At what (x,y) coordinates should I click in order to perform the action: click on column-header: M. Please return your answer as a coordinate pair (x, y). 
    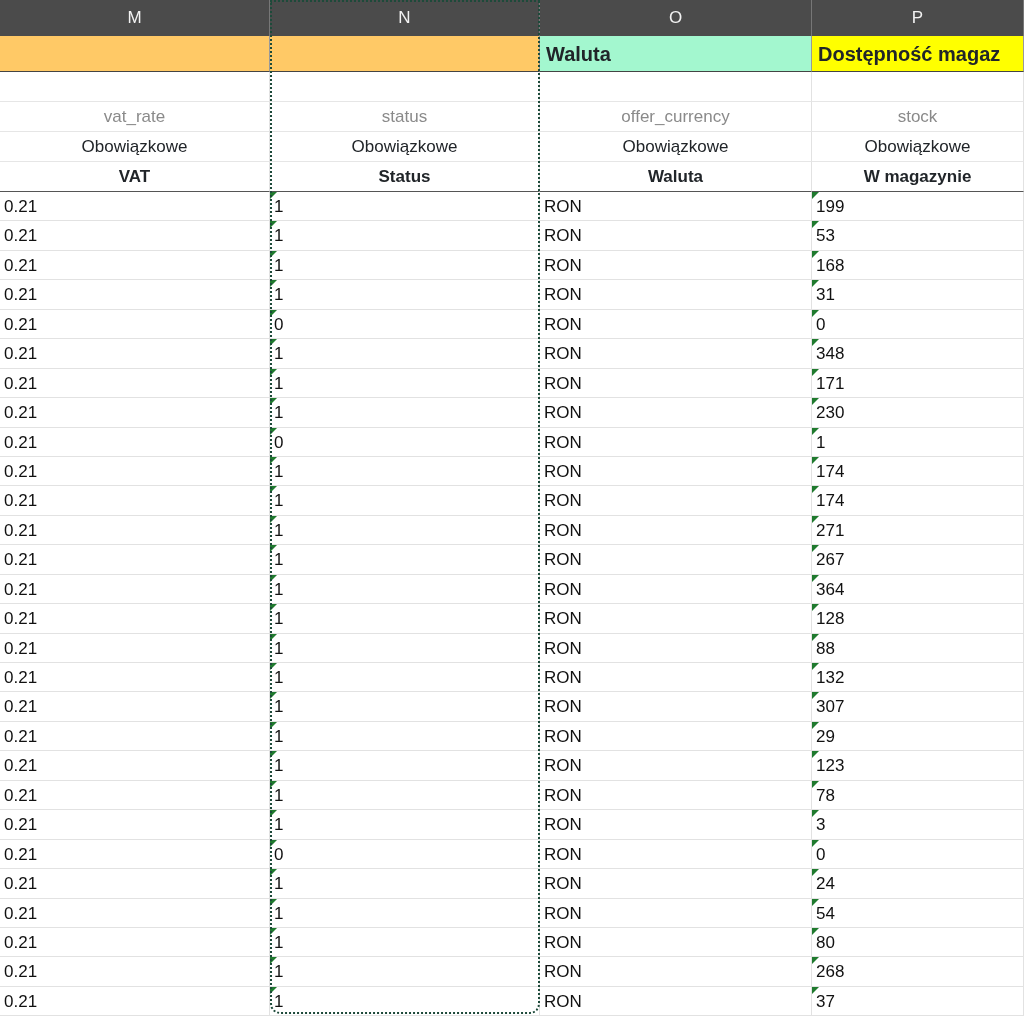
    Looking at the image, I should click on (135, 18).